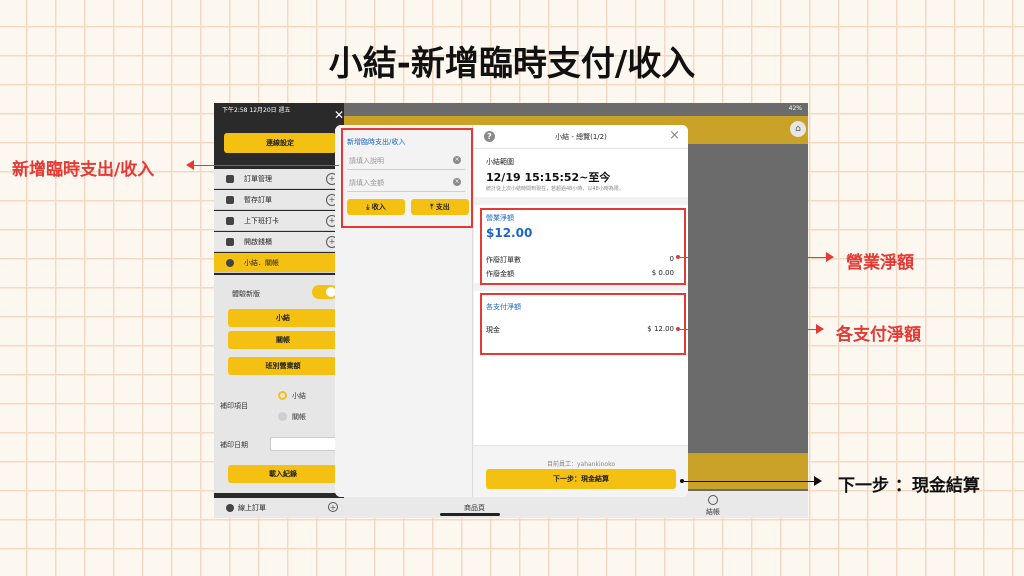 This screenshot has height=576, width=1024. Describe the element at coordinates (407, 178) in the screenshot. I see `highlight-temp-income` at that location.